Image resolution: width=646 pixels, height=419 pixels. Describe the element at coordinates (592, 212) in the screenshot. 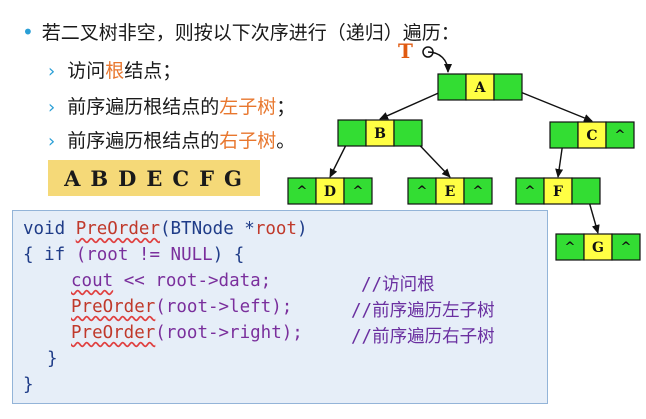

I see `edge-f-g` at that location.